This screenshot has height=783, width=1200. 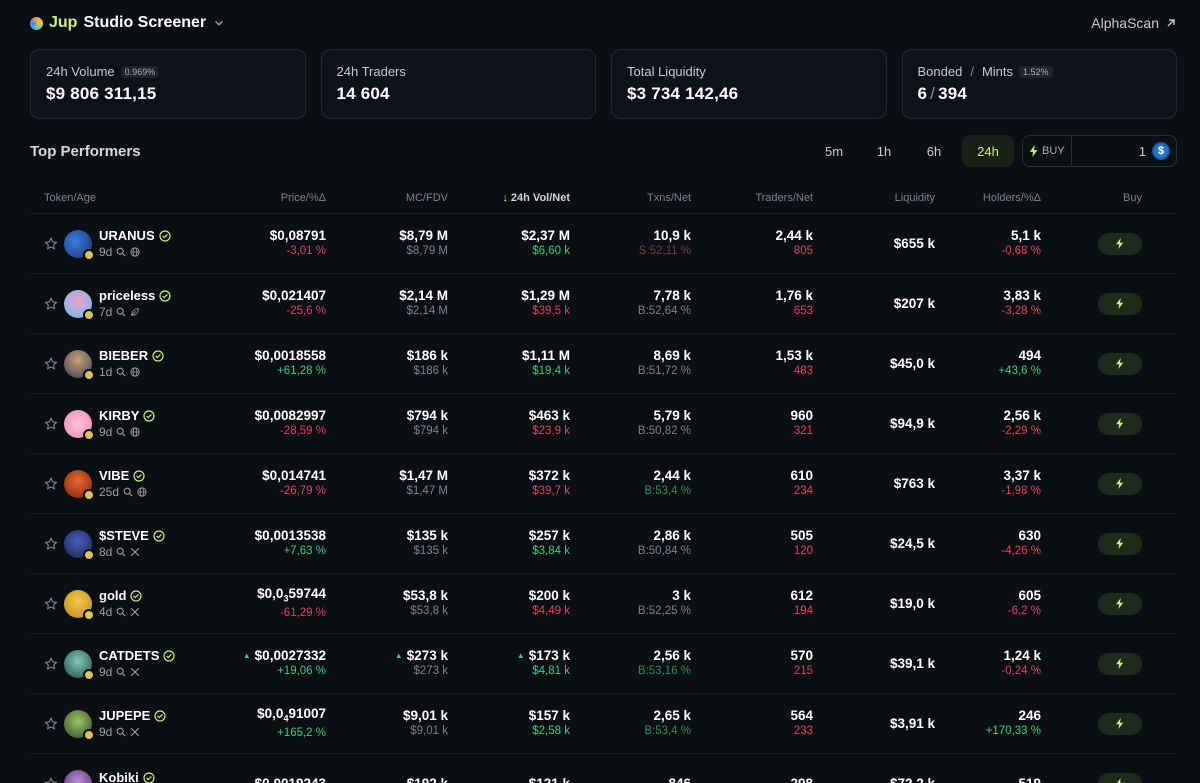 What do you see at coordinates (129, 655) in the screenshot?
I see `token-name: CATDETS` at bounding box center [129, 655].